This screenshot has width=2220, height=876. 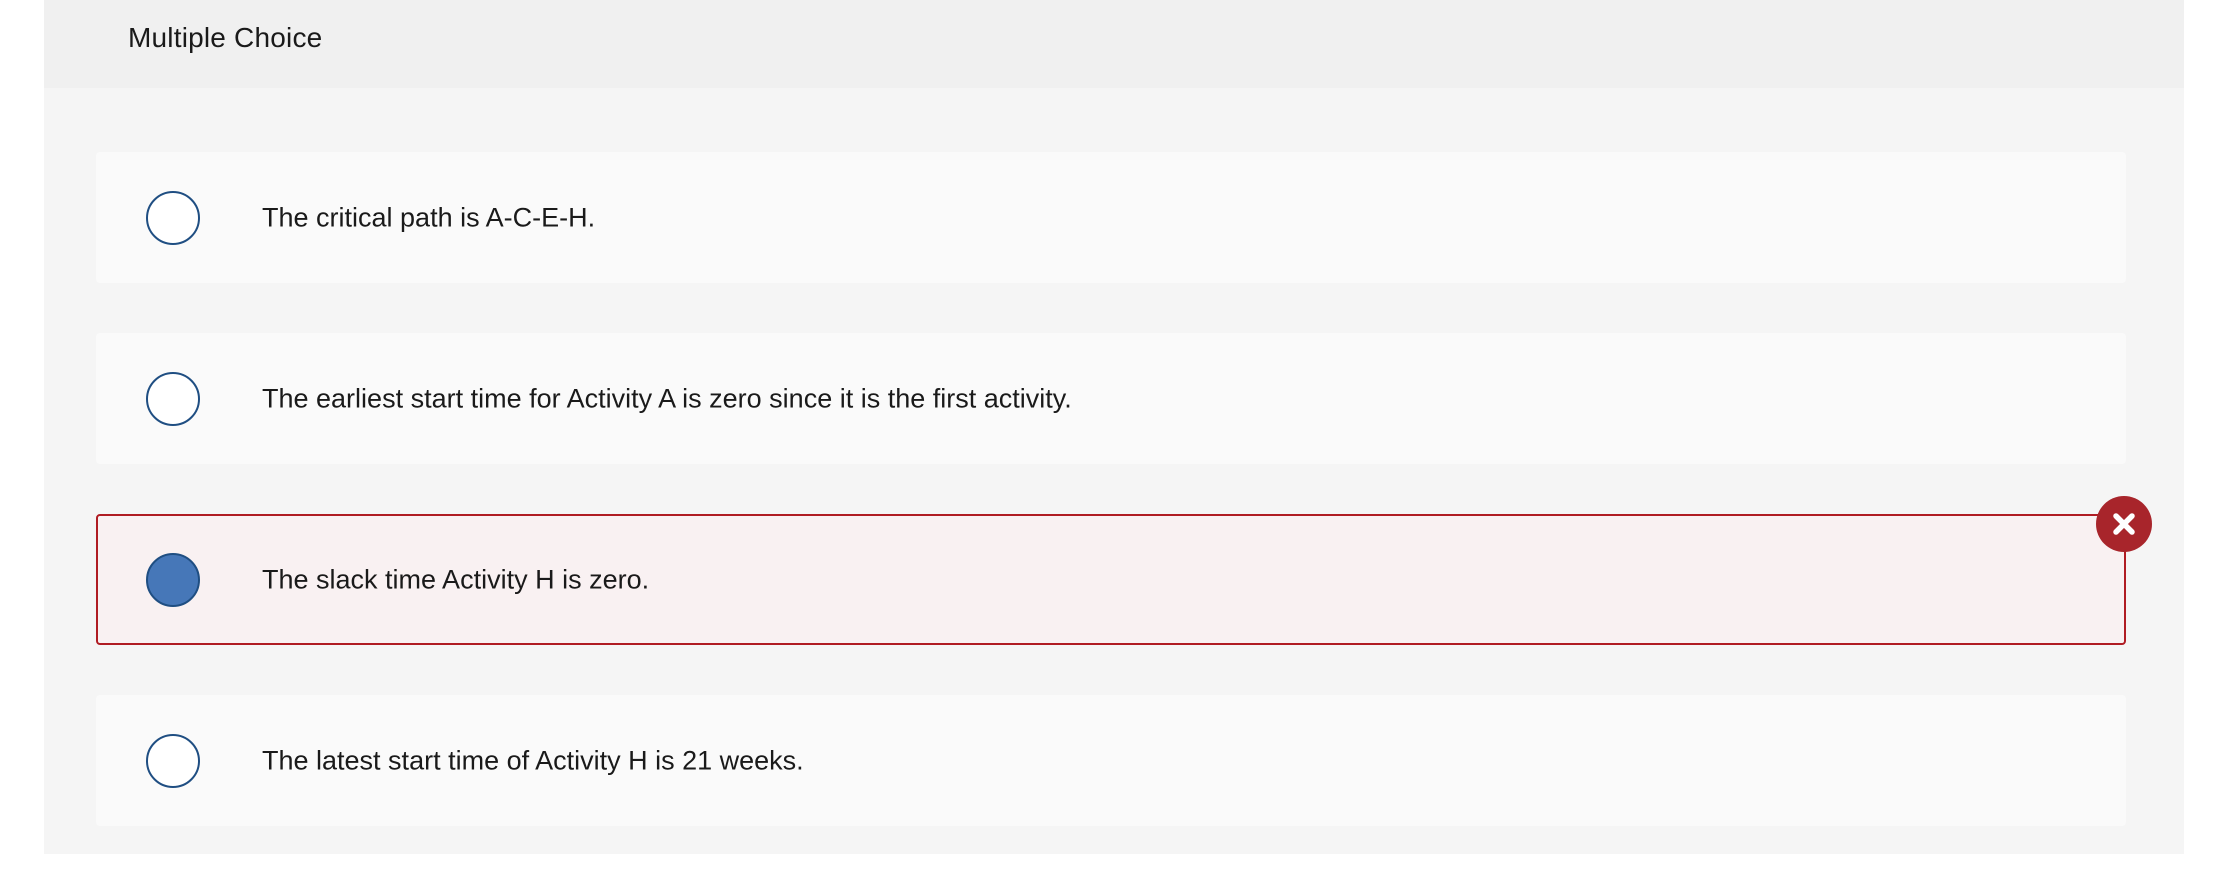 I want to click on question-header: Multiple Choice, so click(x=1114, y=44).